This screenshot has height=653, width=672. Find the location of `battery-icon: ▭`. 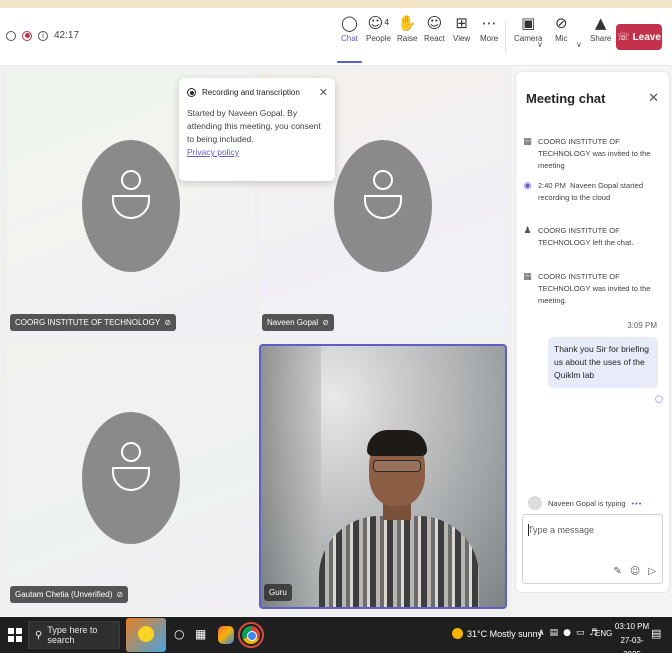

battery-icon: ▭ is located at coordinates (580, 633).